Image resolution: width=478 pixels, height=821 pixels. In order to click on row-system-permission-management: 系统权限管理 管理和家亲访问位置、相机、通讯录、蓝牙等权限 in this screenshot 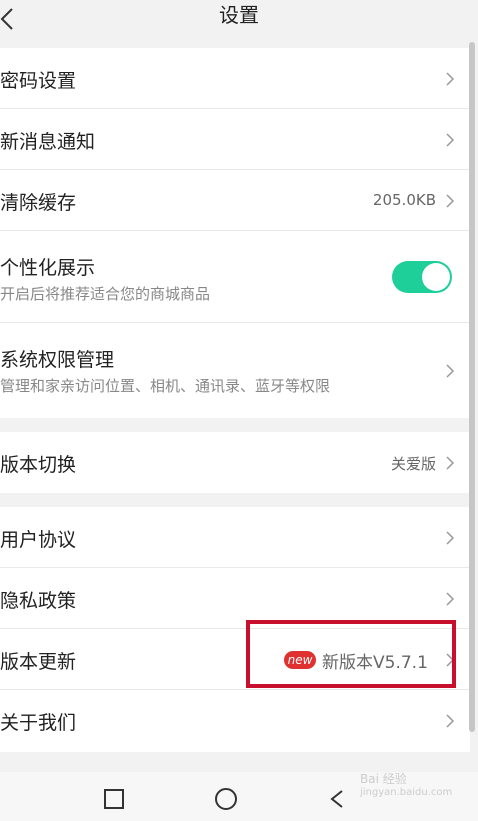, I will do `click(235, 370)`.